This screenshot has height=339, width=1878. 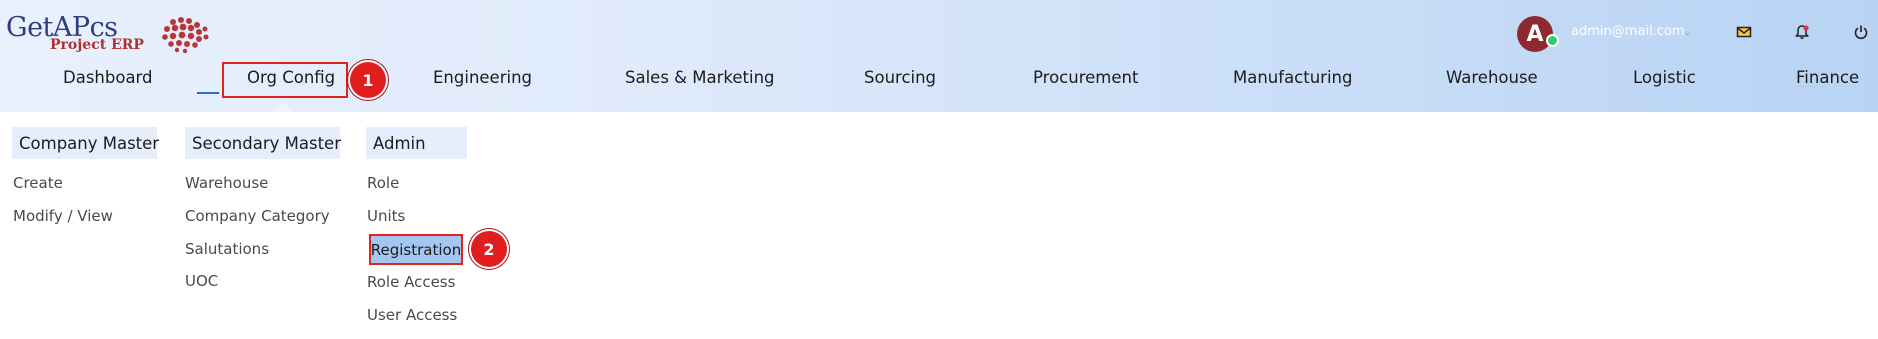 I want to click on menu-heading-secondary-master: Secondary Master, so click(x=263, y=143).